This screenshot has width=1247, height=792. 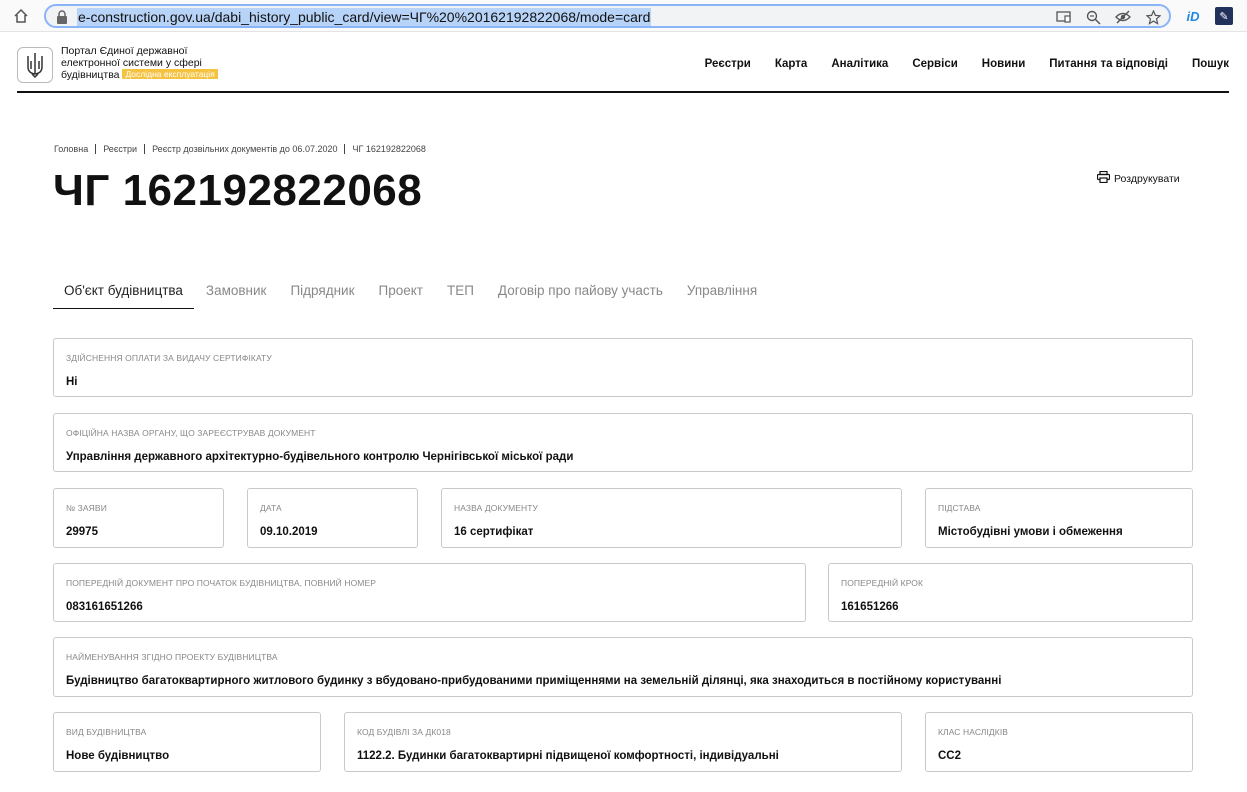 I want to click on field-value: Ні, so click(x=72, y=382).